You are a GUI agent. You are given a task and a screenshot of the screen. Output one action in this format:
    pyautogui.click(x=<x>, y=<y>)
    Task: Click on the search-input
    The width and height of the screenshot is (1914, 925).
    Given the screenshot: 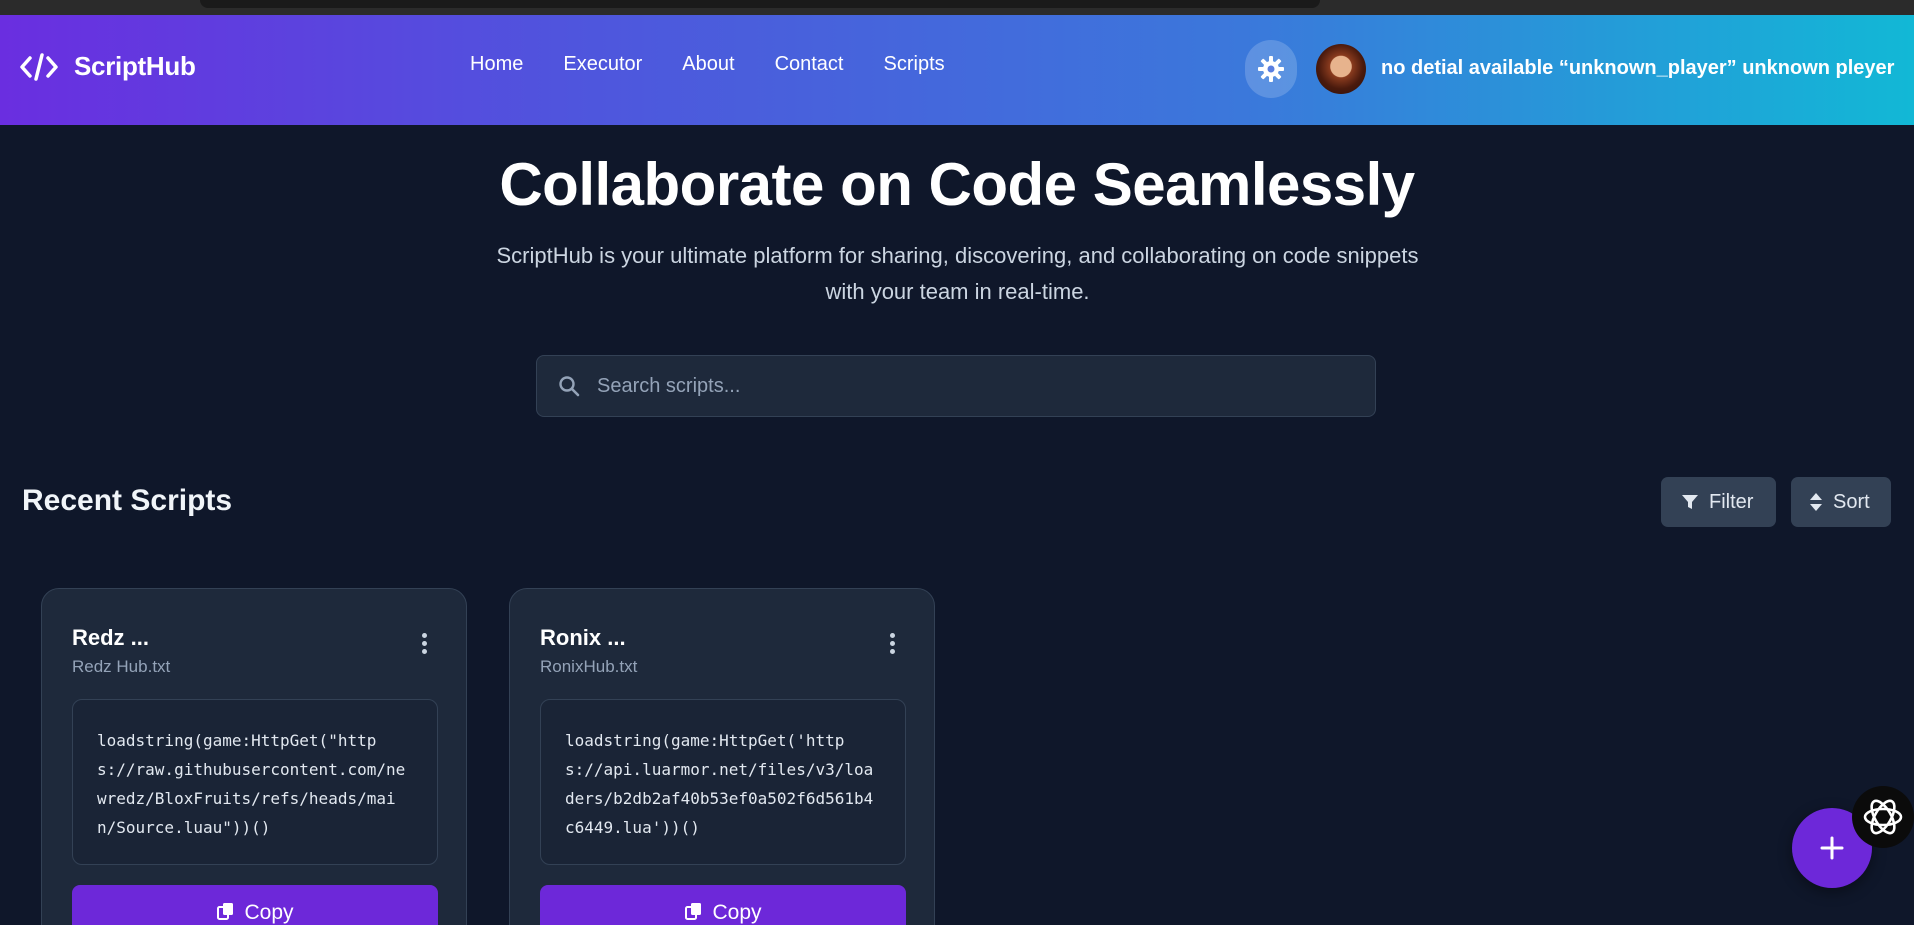 What is the action you would take?
    pyautogui.click(x=977, y=386)
    